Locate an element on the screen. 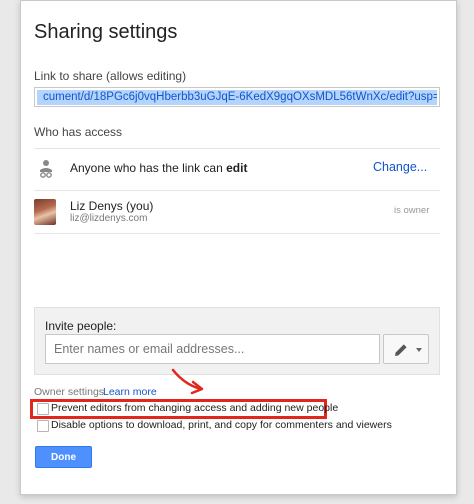 This screenshot has height=504, width=474. learn-more-link: Learn more is located at coordinates (130, 392).